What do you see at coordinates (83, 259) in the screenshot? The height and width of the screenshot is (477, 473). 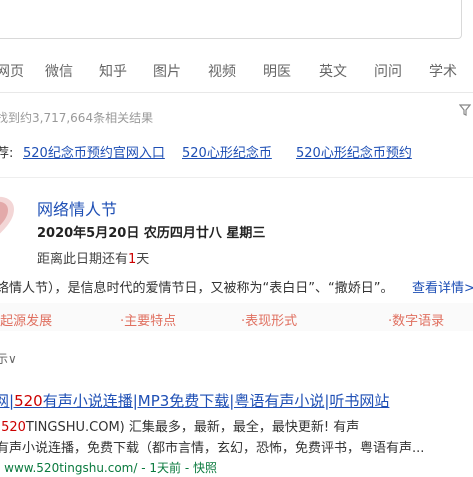 I see `countdown-prefix: 距离此日期还有` at bounding box center [83, 259].